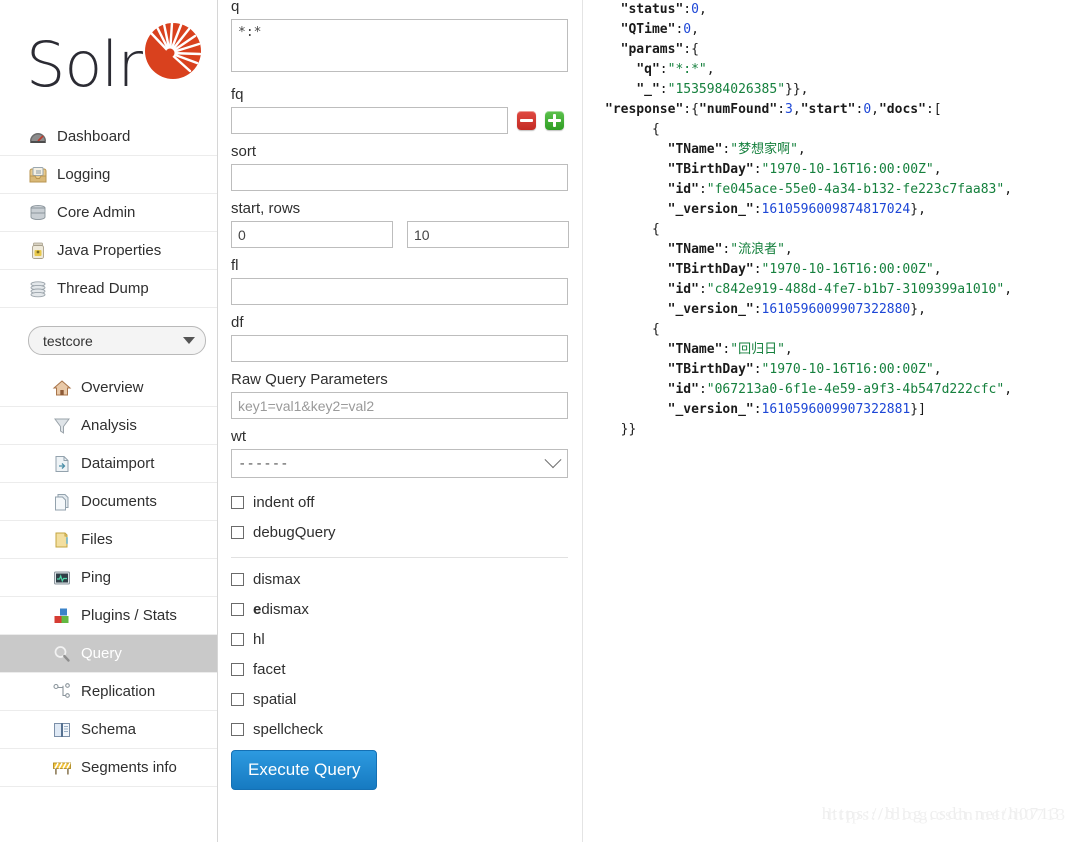 This screenshot has height=842, width=1069. Describe the element at coordinates (108, 768) in the screenshot. I see `sidebar-item-segments-info: Segments info` at that location.